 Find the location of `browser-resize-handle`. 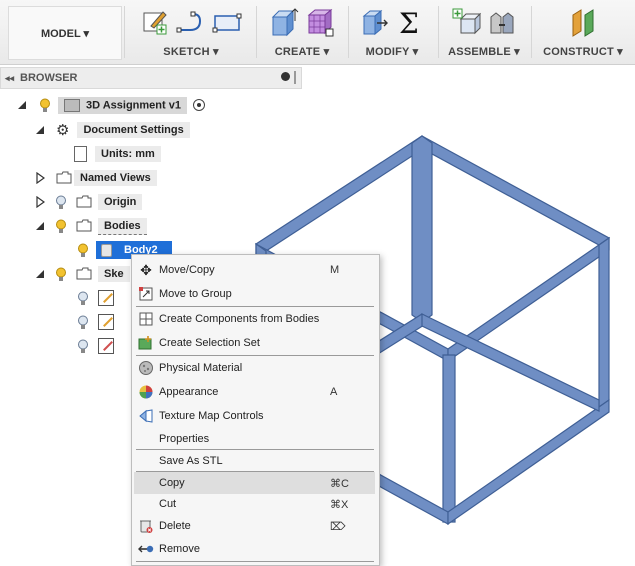

browser-resize-handle is located at coordinates (295, 77).